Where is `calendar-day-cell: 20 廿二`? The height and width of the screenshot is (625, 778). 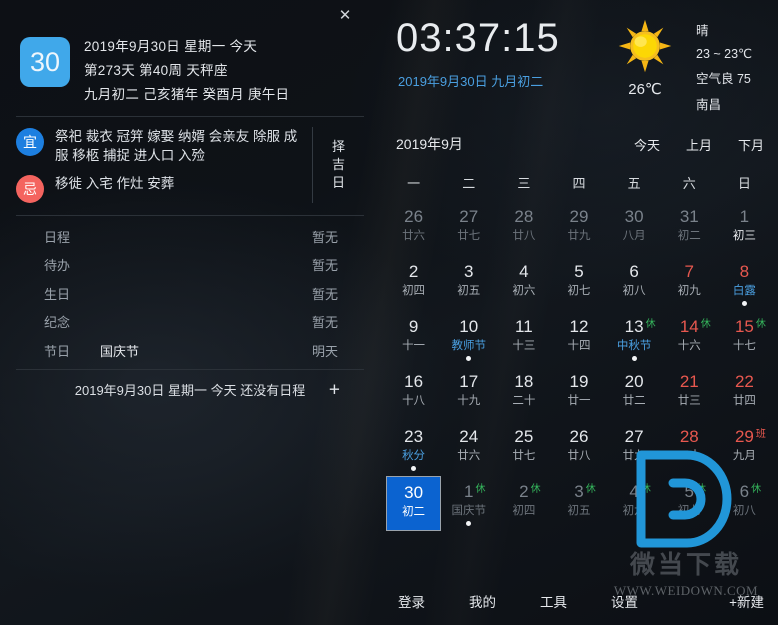 calendar-day-cell: 20 廿二 is located at coordinates (634, 393).